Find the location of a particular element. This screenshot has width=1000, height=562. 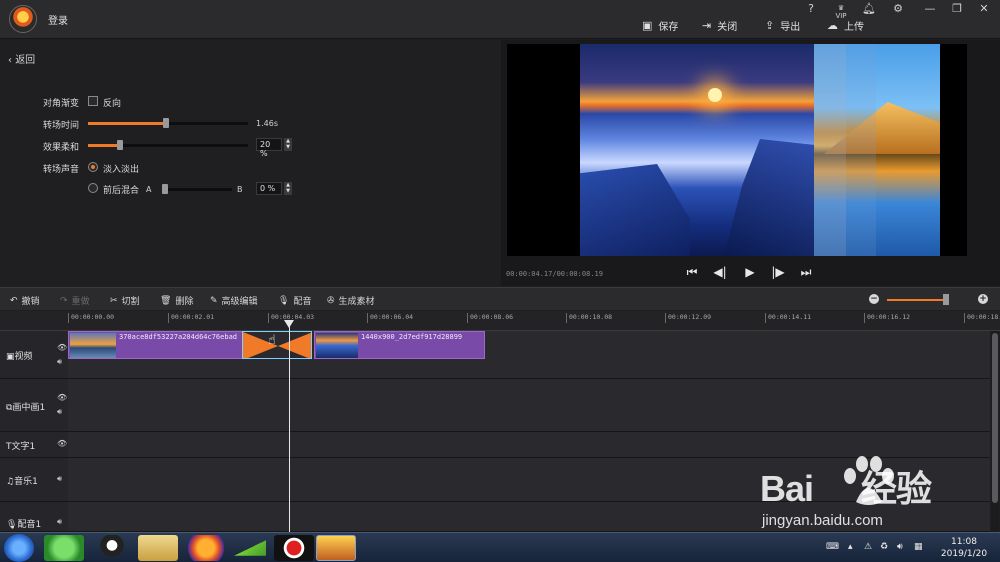

transition-audio-label: 转场声音 is located at coordinates (61, 170).